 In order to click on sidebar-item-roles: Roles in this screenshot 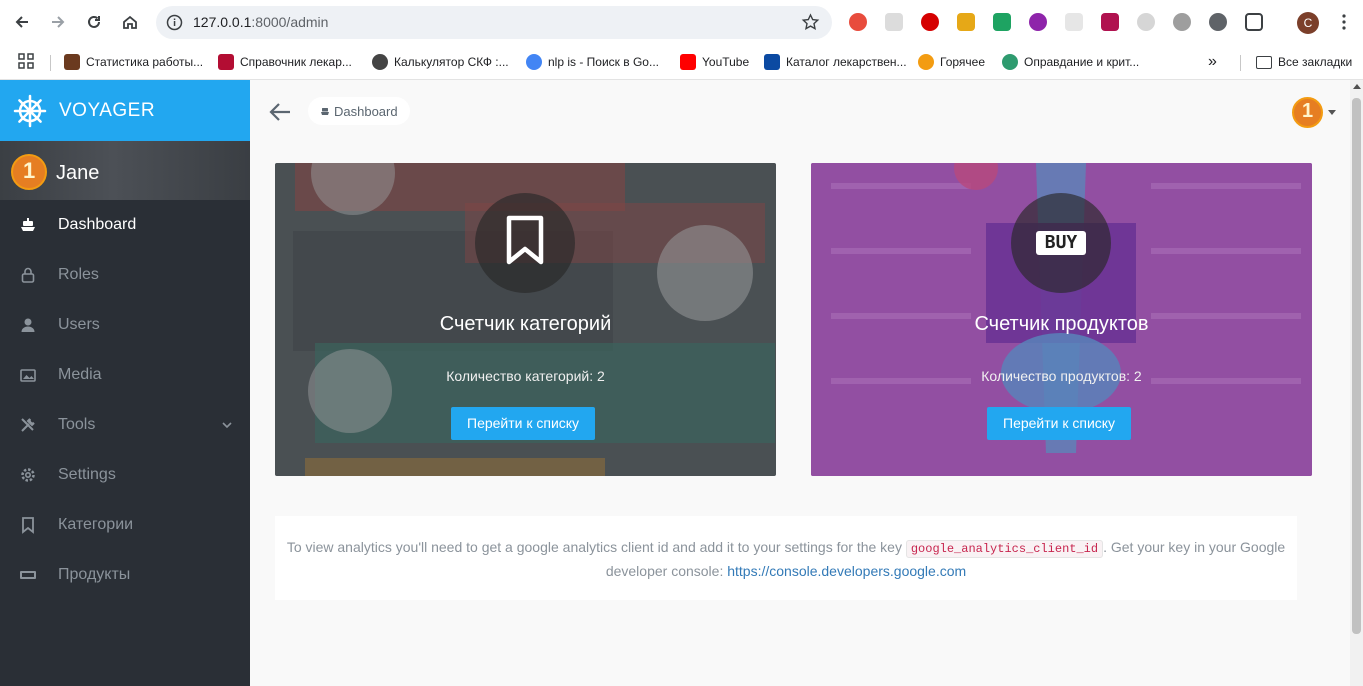, I will do `click(125, 275)`.